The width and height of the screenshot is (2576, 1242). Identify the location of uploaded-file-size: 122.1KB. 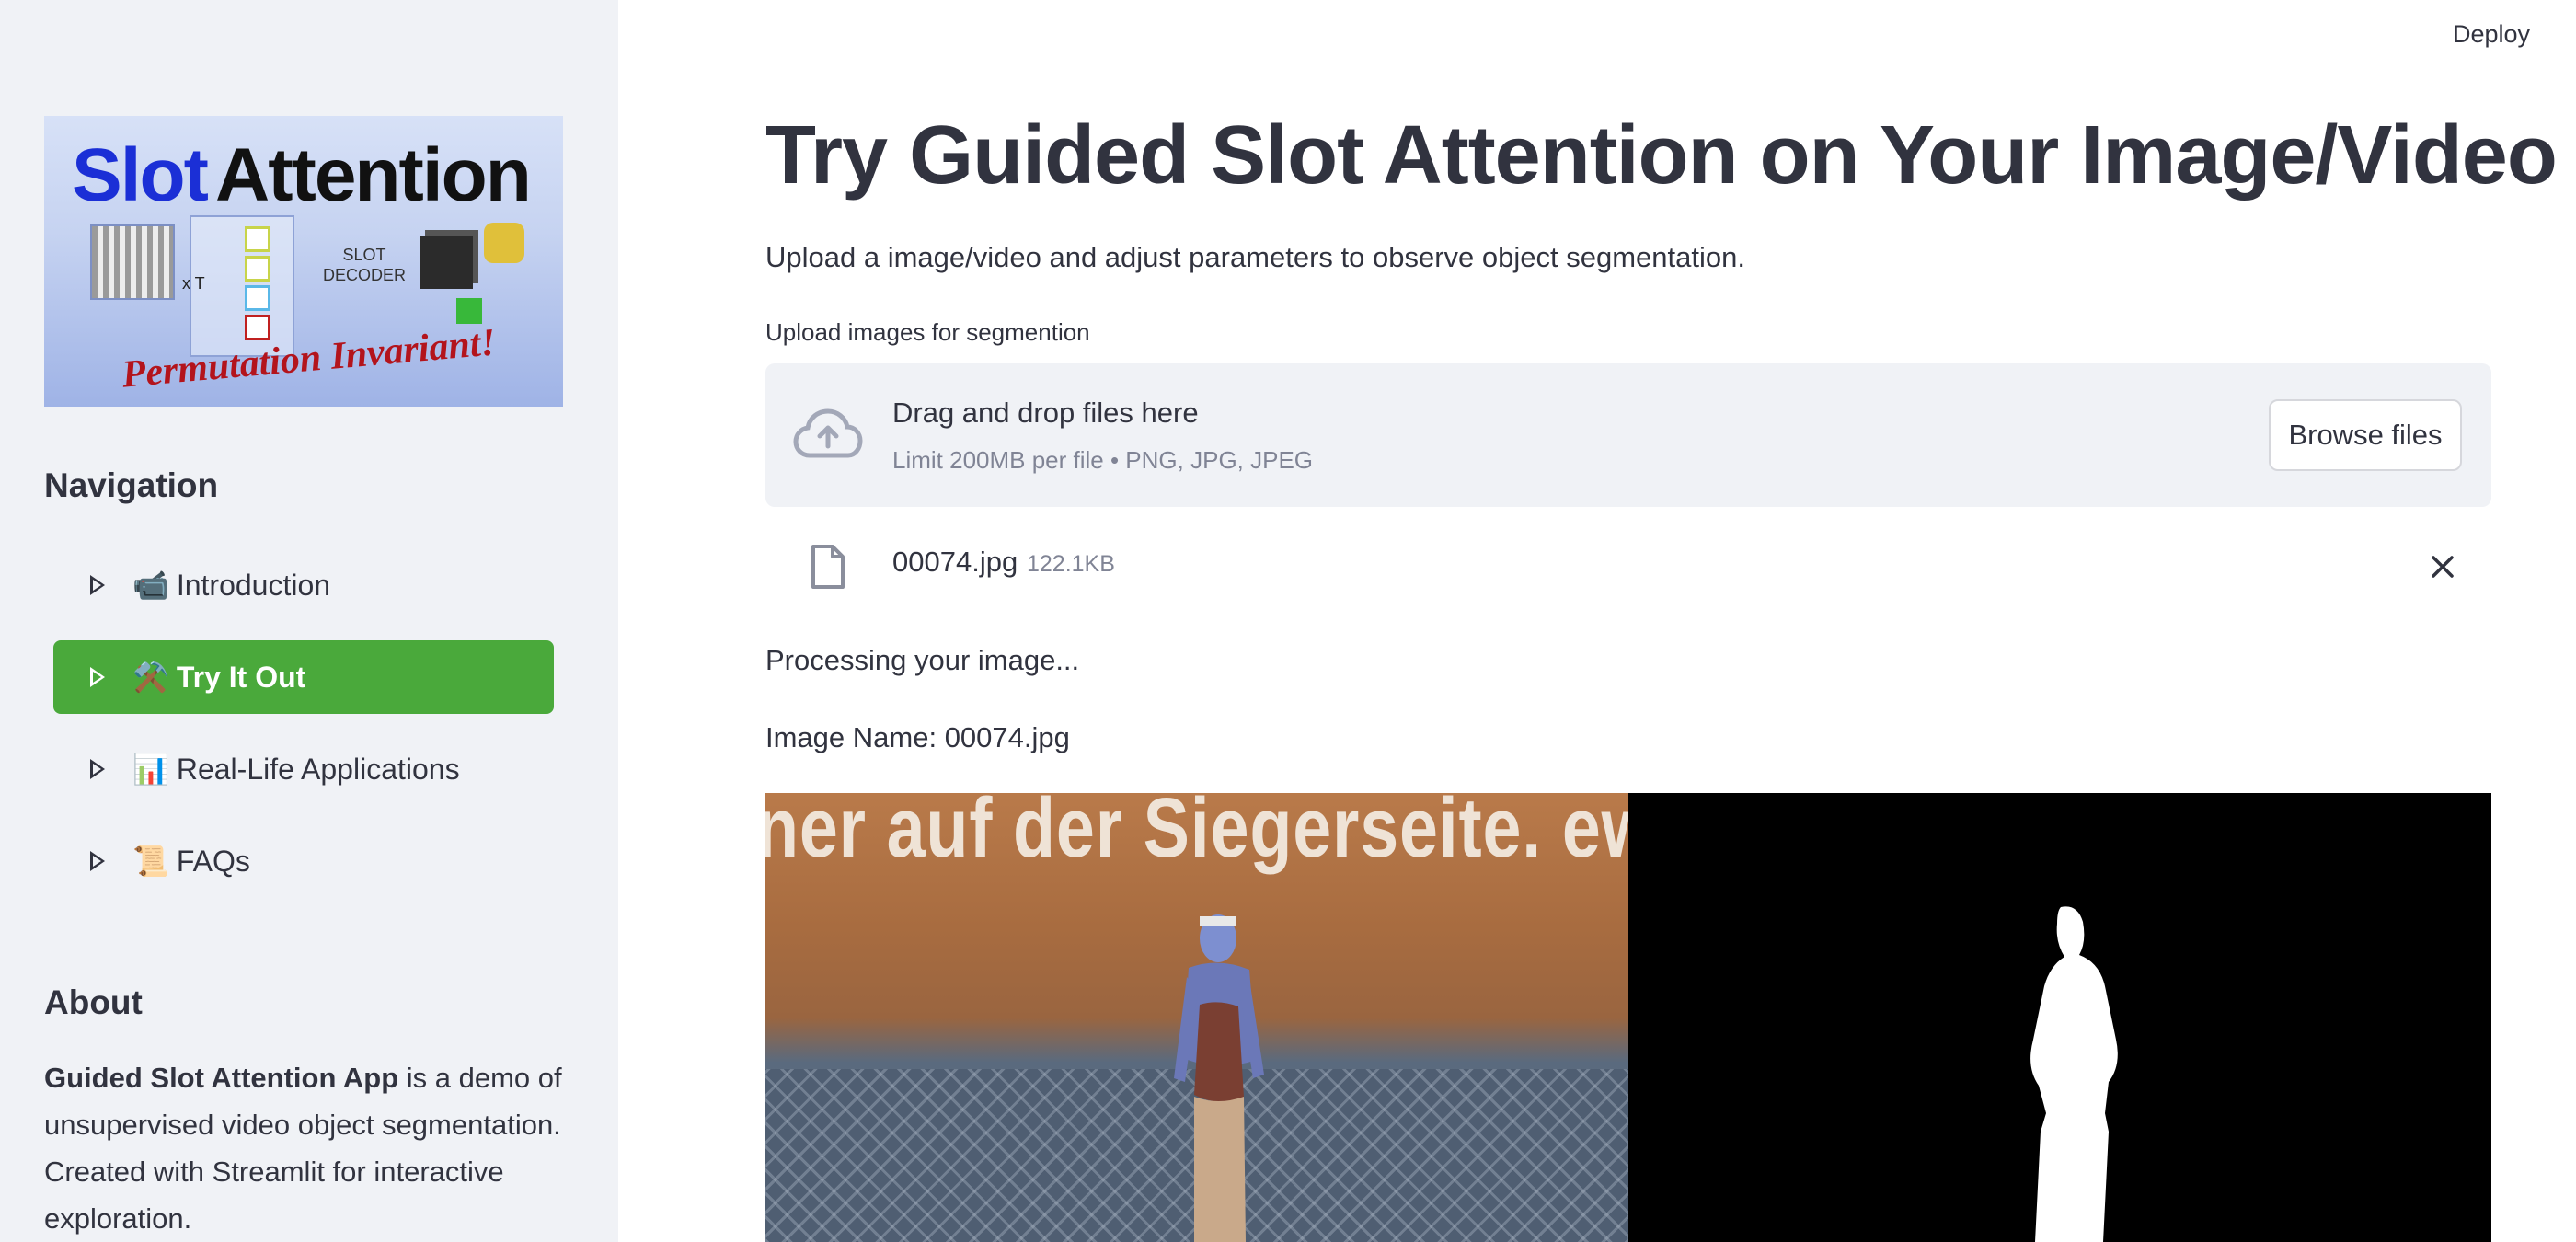
(1071, 564).